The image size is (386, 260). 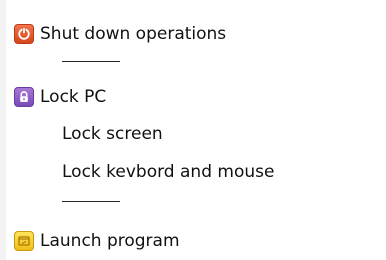 I want to click on menu-item-label: Launch program, so click(x=110, y=241).